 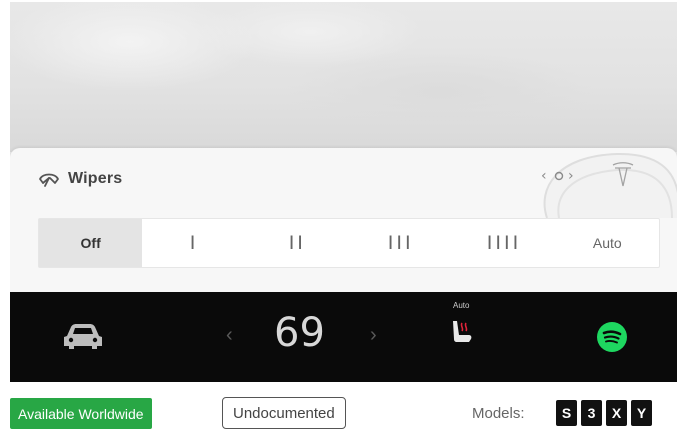 What do you see at coordinates (503, 243) in the screenshot?
I see `wiper-option-4: IIII` at bounding box center [503, 243].